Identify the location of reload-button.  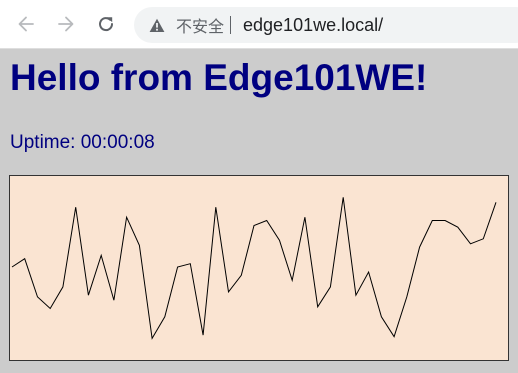
(106, 24).